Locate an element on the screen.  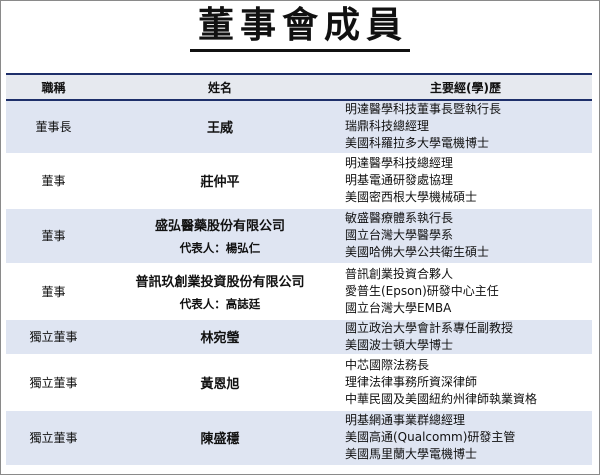
member-name: 莊仲平 is located at coordinates (220, 182).